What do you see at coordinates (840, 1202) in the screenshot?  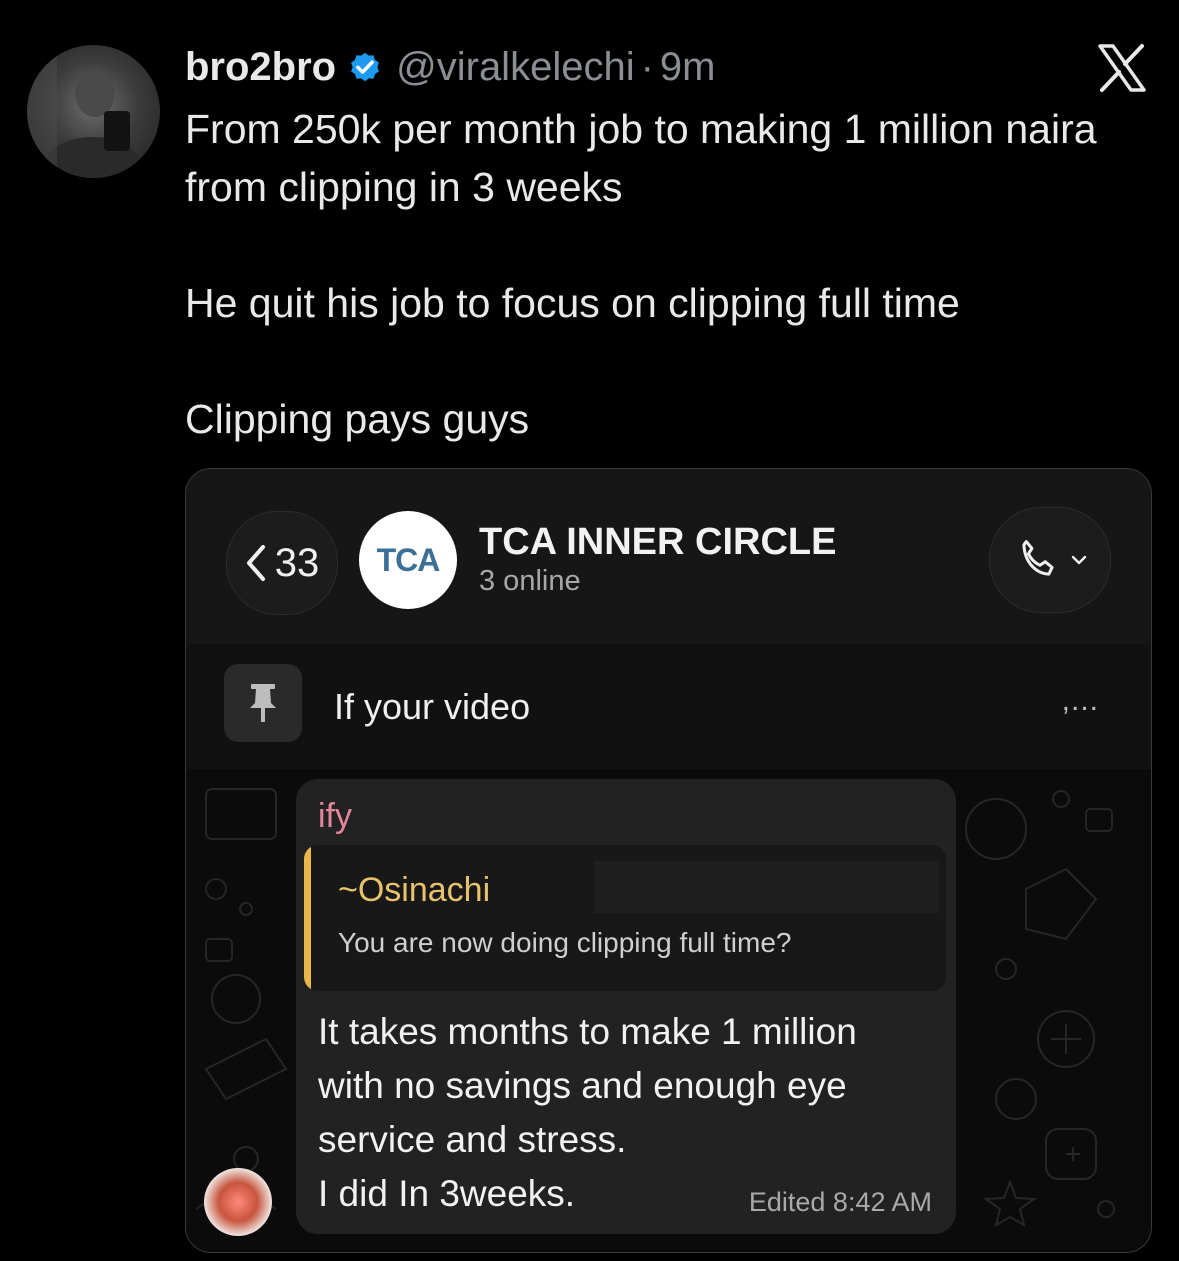 I see `message-meta: Edited 8:42 AM` at bounding box center [840, 1202].